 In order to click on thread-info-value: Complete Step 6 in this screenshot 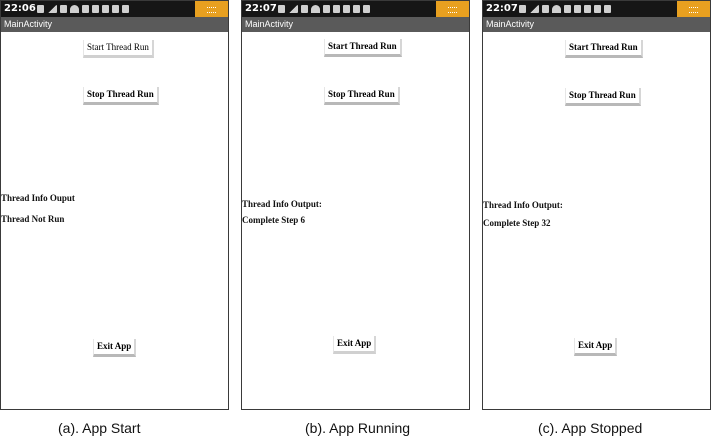, I will do `click(273, 220)`.